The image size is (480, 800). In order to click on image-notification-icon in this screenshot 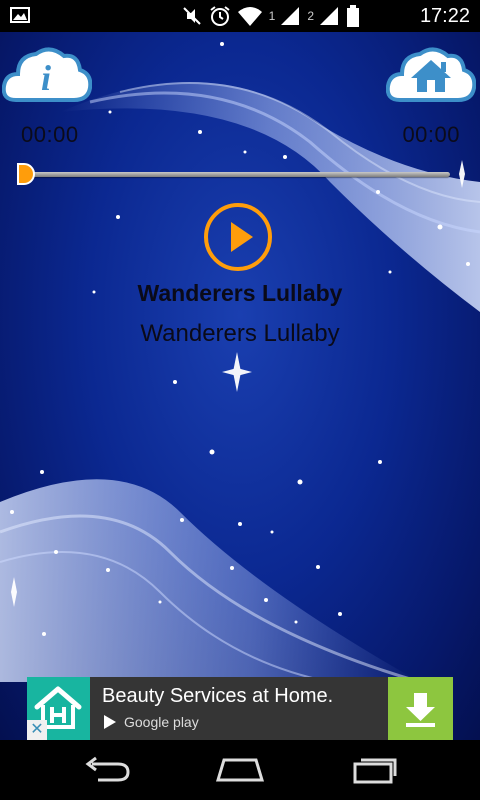, I will do `click(20, 15)`.